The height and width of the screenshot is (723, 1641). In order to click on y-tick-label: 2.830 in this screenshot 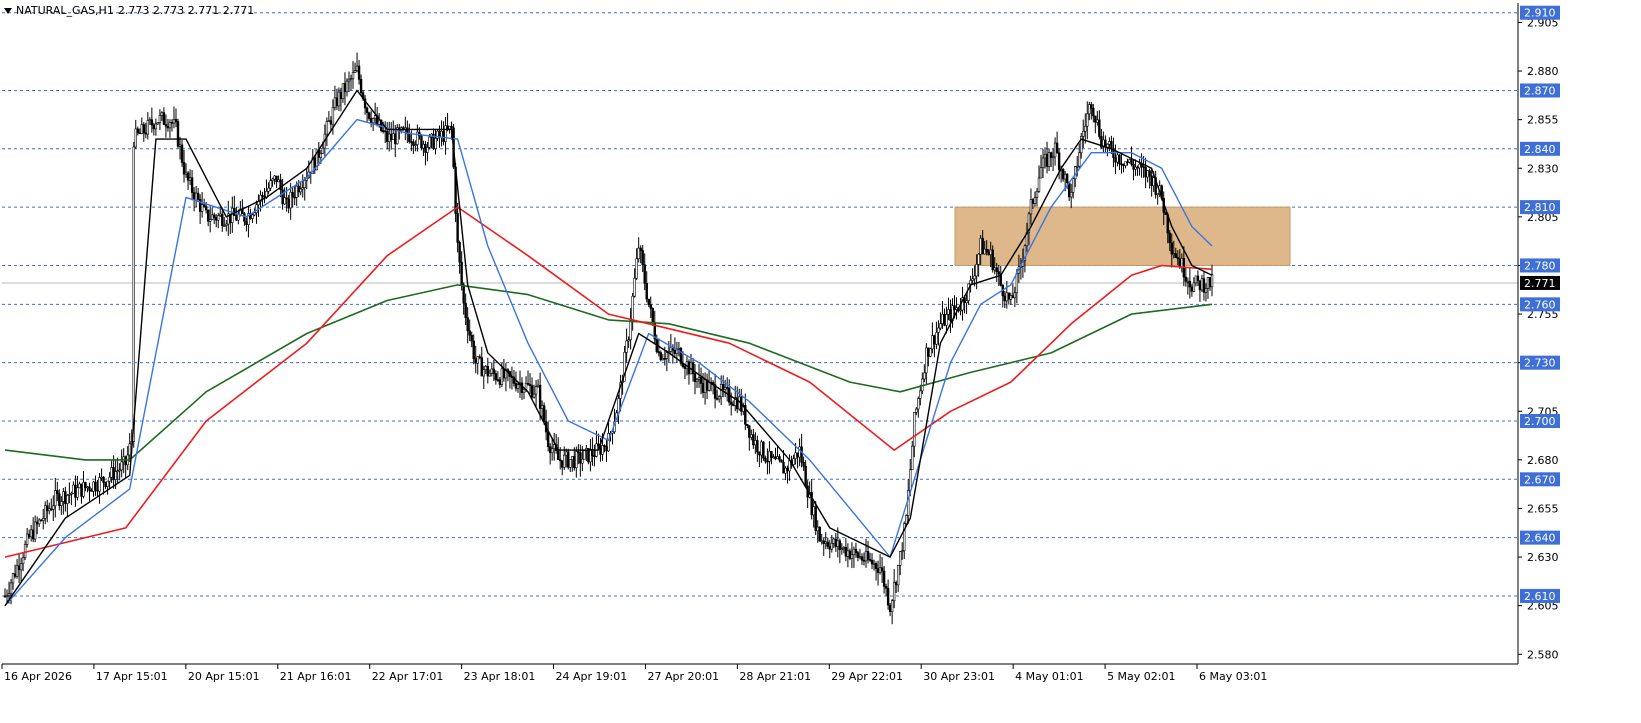, I will do `click(1543, 168)`.